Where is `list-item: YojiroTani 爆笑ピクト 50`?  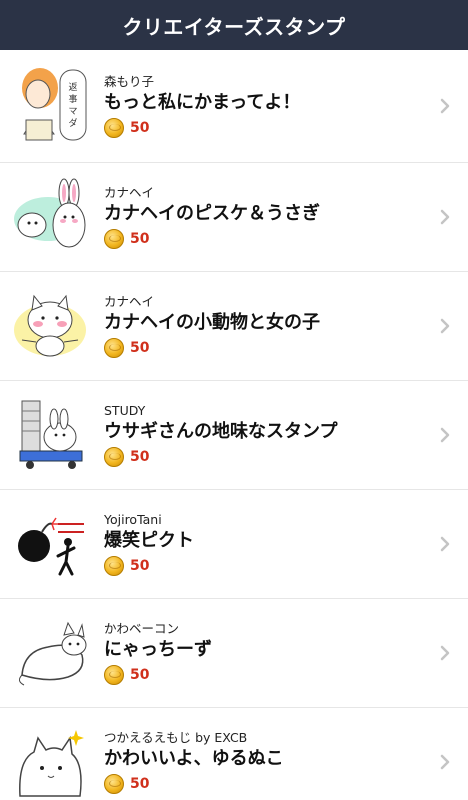 list-item: YojiroTani 爆笑ピクト 50 is located at coordinates (234, 544).